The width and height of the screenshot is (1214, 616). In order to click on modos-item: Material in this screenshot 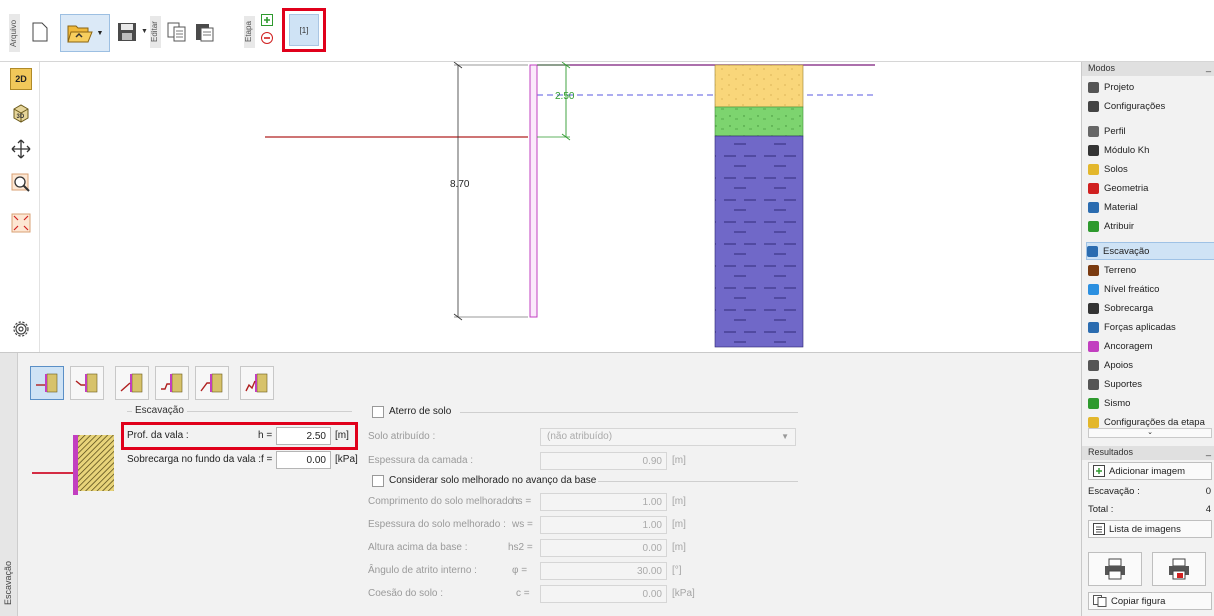, I will do `click(1151, 207)`.